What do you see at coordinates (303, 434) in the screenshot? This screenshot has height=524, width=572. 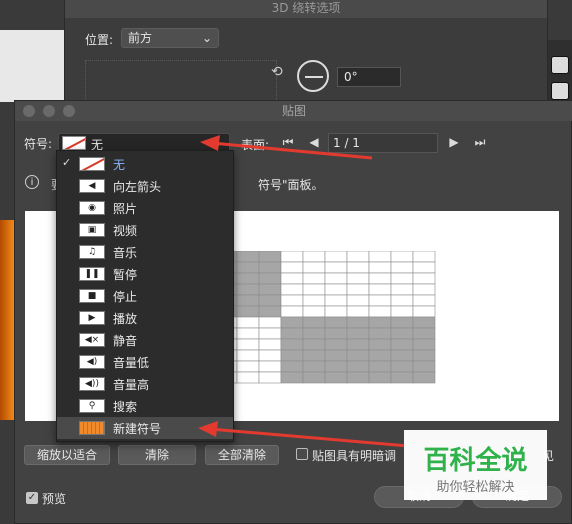 I see `arrow-to-new-symbol` at bounding box center [303, 434].